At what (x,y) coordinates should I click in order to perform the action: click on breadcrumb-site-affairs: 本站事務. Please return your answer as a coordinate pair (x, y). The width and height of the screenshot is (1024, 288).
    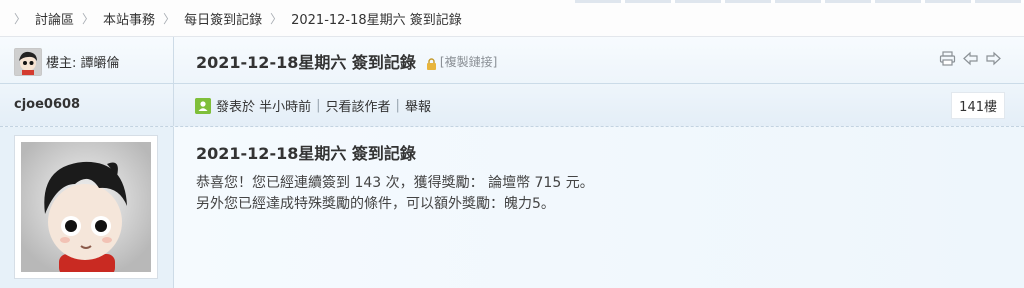
    Looking at the image, I should click on (129, 18).